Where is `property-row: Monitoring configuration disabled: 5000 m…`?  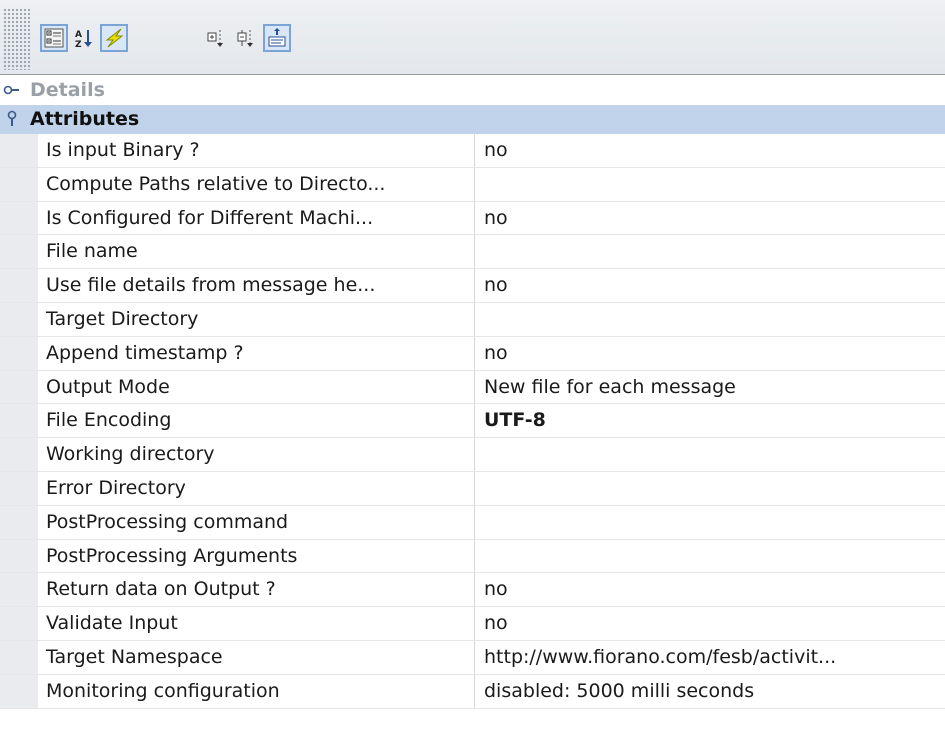 property-row: Monitoring configuration disabled: 5000 m… is located at coordinates (472, 691).